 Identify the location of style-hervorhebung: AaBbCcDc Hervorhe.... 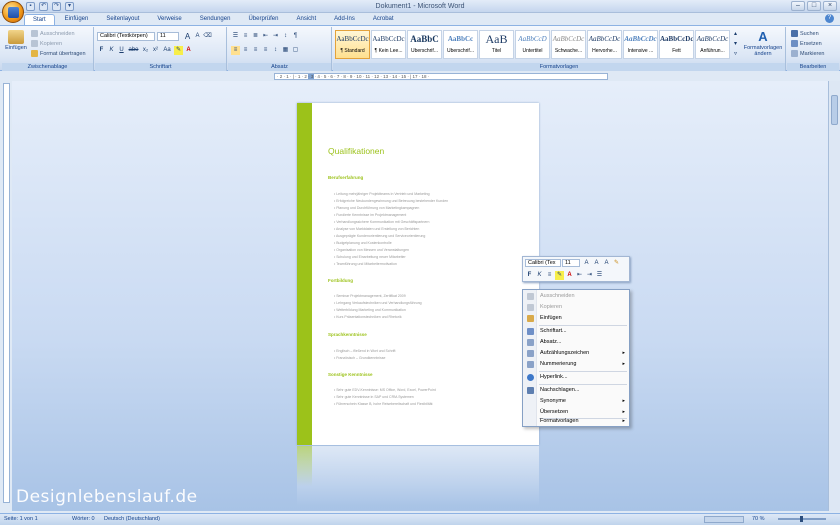
(604, 44).